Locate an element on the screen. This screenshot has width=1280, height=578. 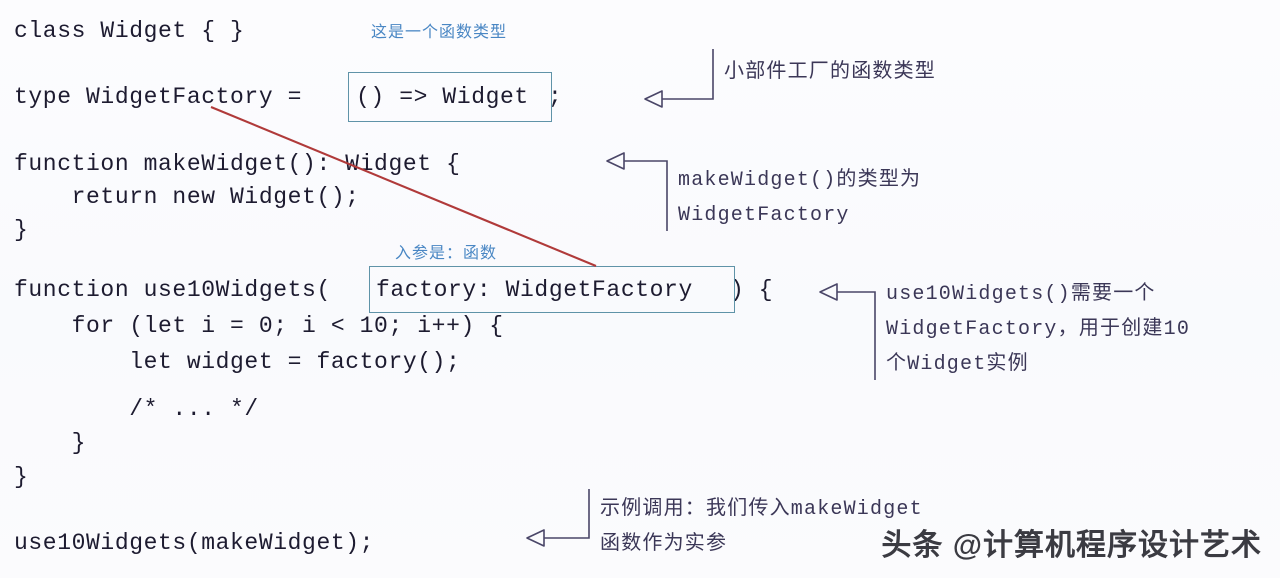
annotation-line: 小部件工厂的函数类型 is located at coordinates (830, 72).